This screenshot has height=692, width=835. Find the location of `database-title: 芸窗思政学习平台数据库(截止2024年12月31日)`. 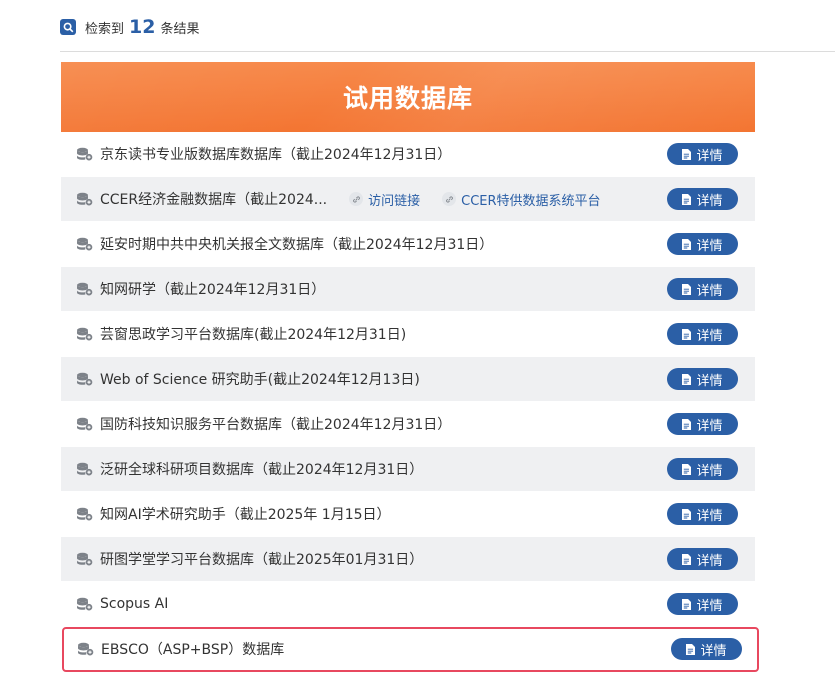

database-title: 芸窗思政学习平台数据库(截止2024年12月31日) is located at coordinates (253, 334).